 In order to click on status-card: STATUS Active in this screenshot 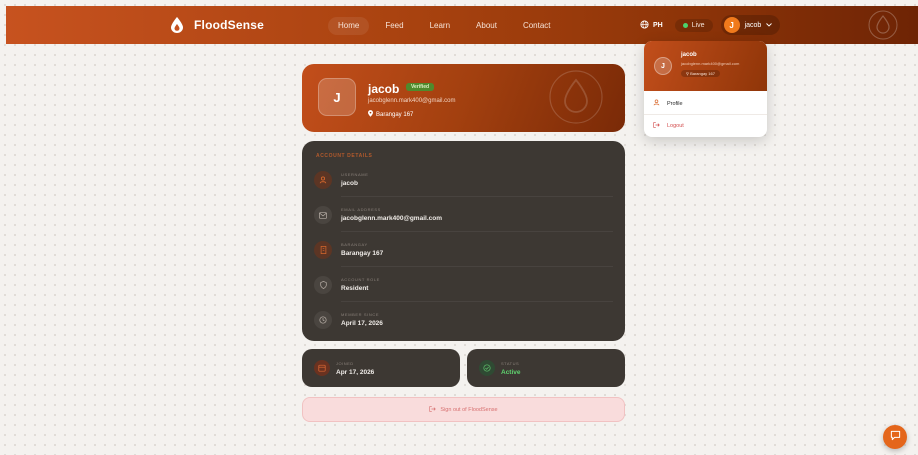, I will do `click(546, 368)`.